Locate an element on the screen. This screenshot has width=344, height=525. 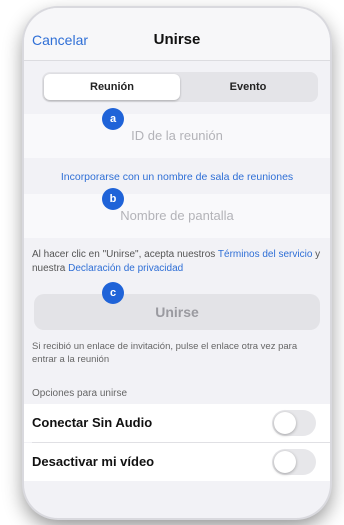
display-name-placeholder: Nombre de pantalla is located at coordinates (177, 215).